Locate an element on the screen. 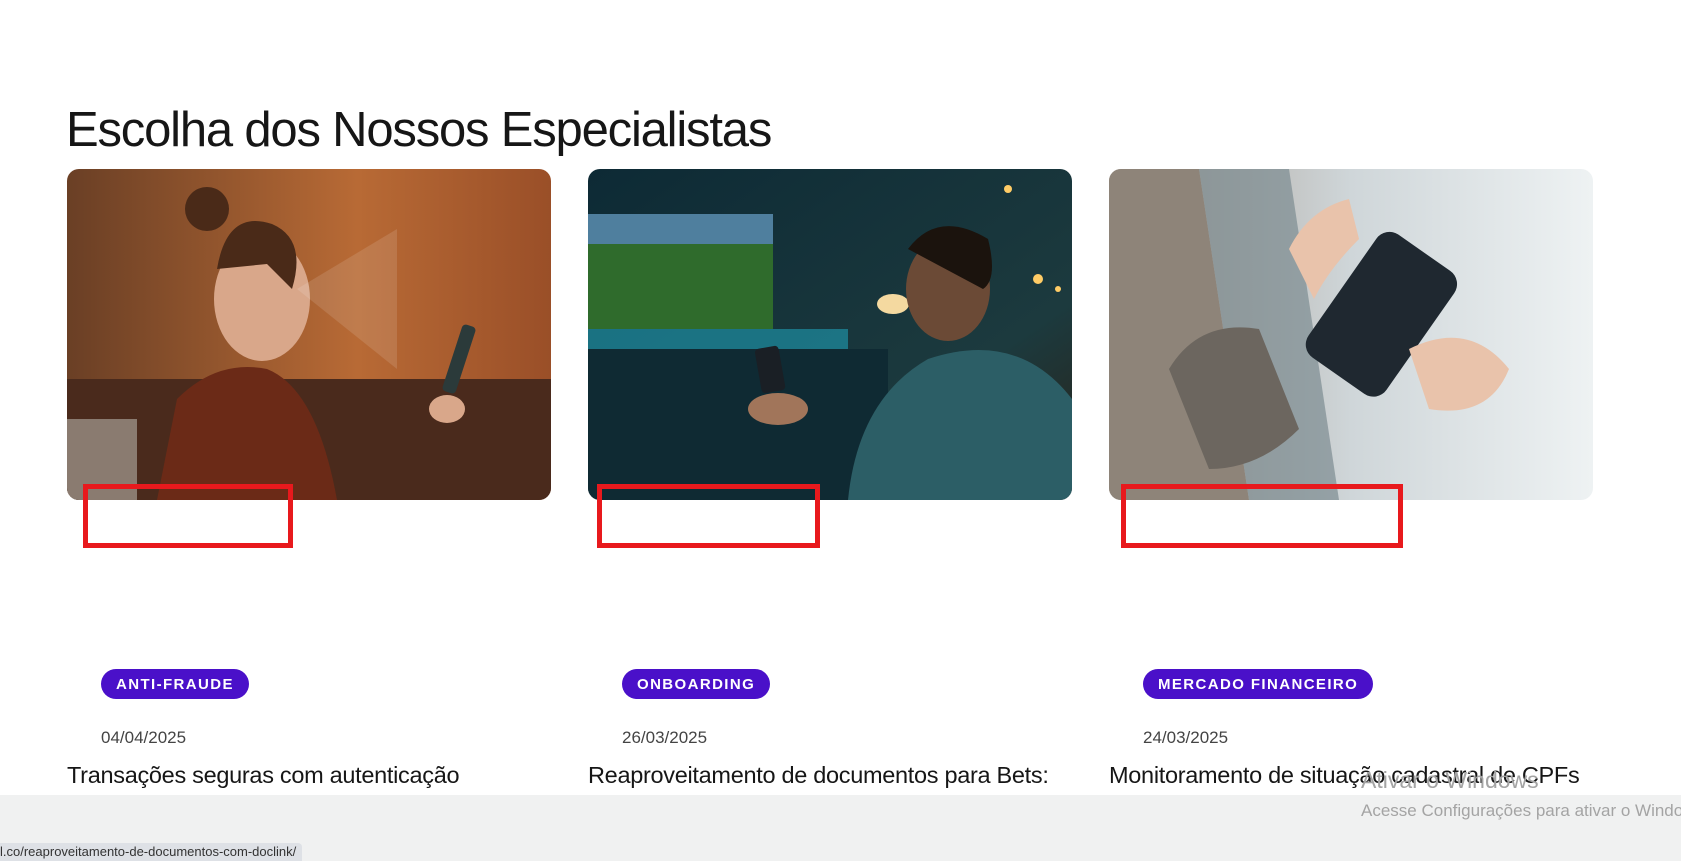  tag-onboarding: ONBOARDING is located at coordinates (696, 684).